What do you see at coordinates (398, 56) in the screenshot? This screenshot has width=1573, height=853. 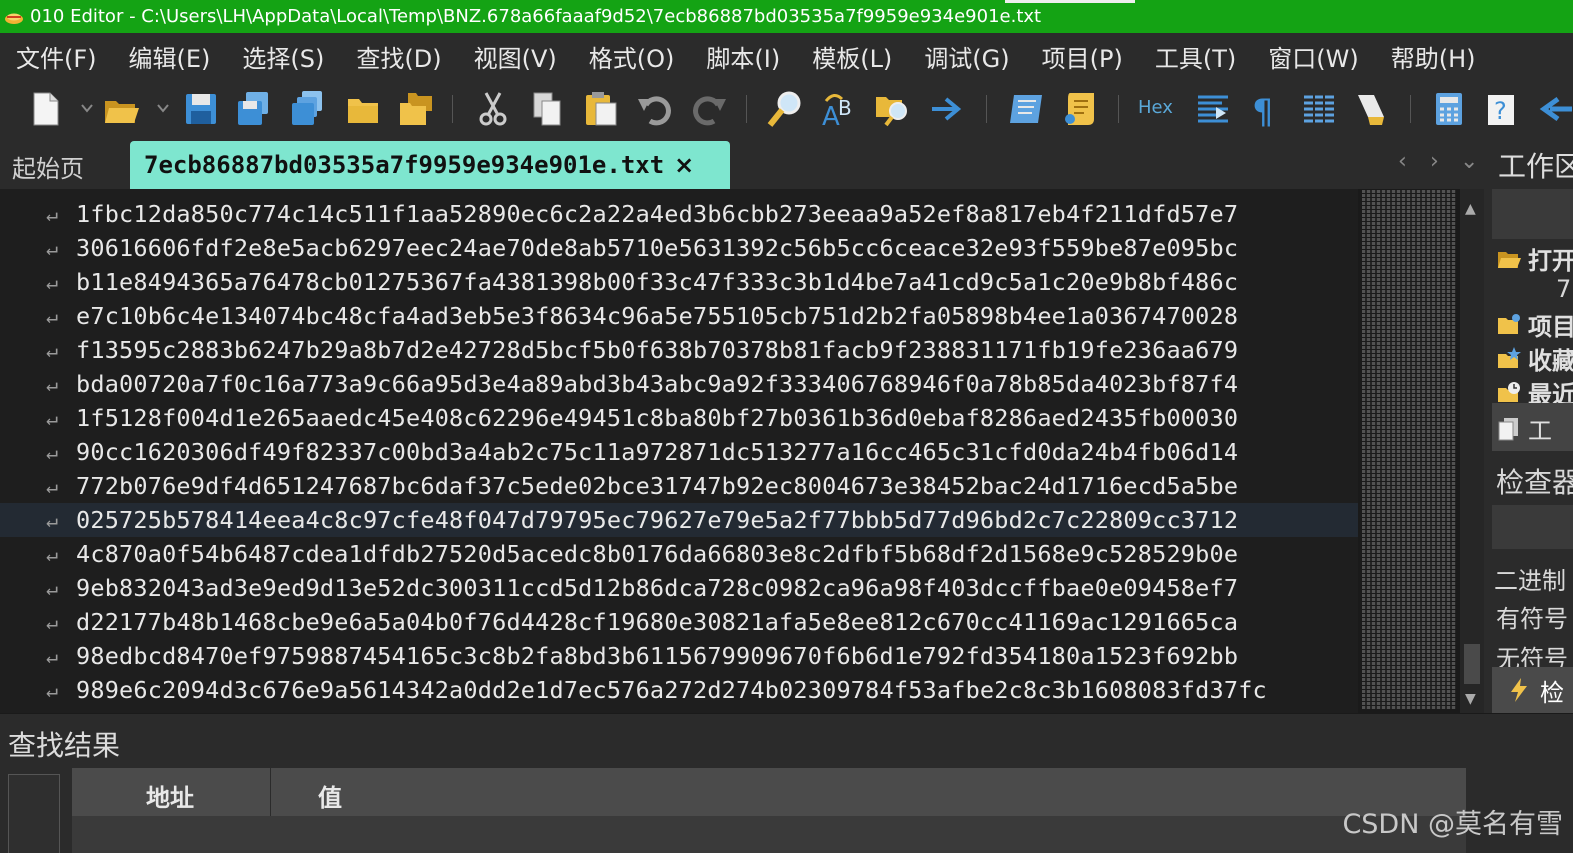 I see `menu-search: 查找(D)` at bounding box center [398, 56].